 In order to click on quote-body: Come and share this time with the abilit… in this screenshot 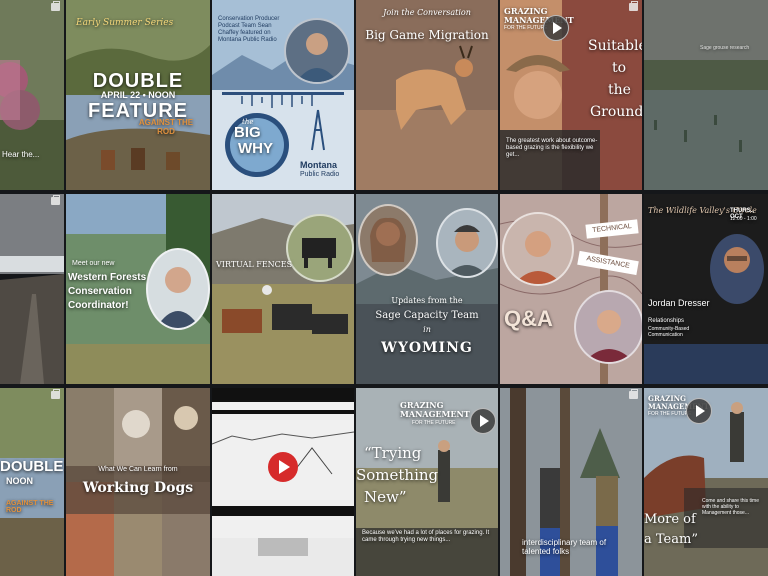, I will do `click(730, 507)`.